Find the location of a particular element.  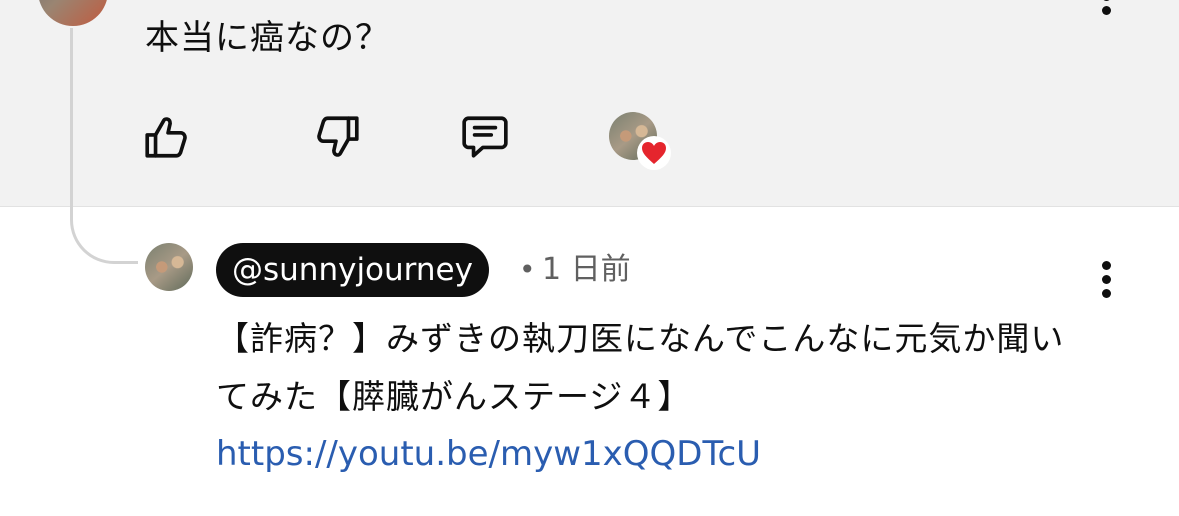

comment-icon is located at coordinates (485, 137).